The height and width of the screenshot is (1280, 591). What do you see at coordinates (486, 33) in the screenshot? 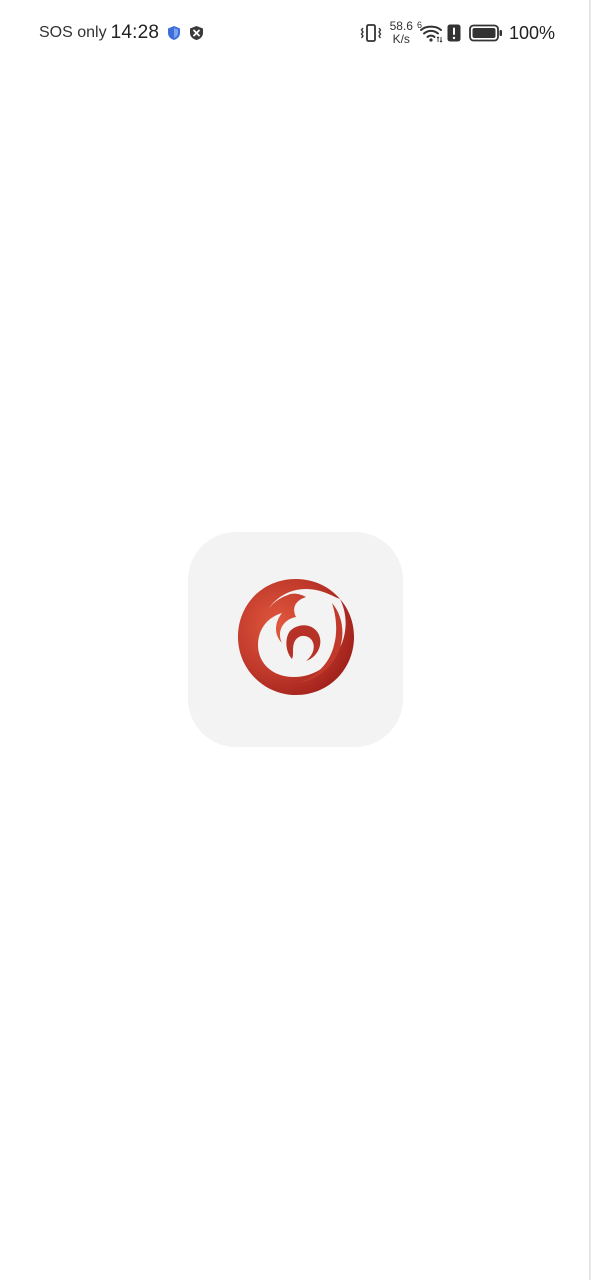
I see `battery-icon` at bounding box center [486, 33].